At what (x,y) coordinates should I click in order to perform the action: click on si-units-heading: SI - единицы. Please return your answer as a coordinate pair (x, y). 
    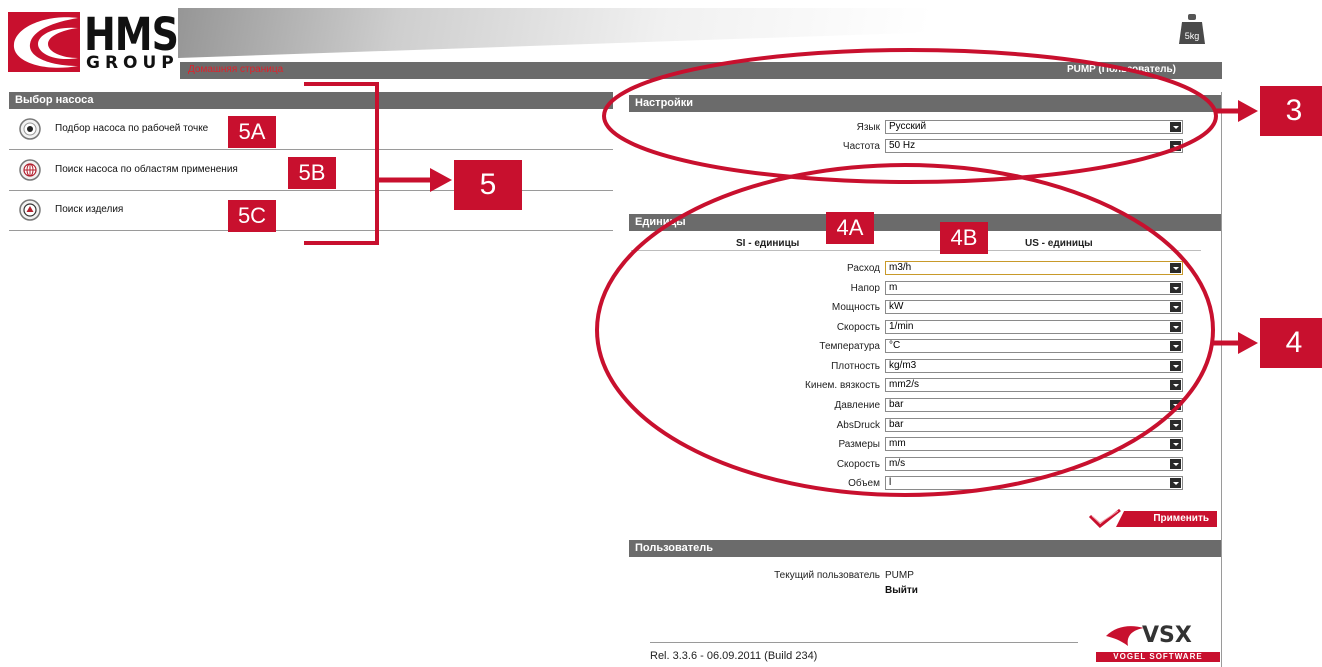
    Looking at the image, I should click on (767, 243).